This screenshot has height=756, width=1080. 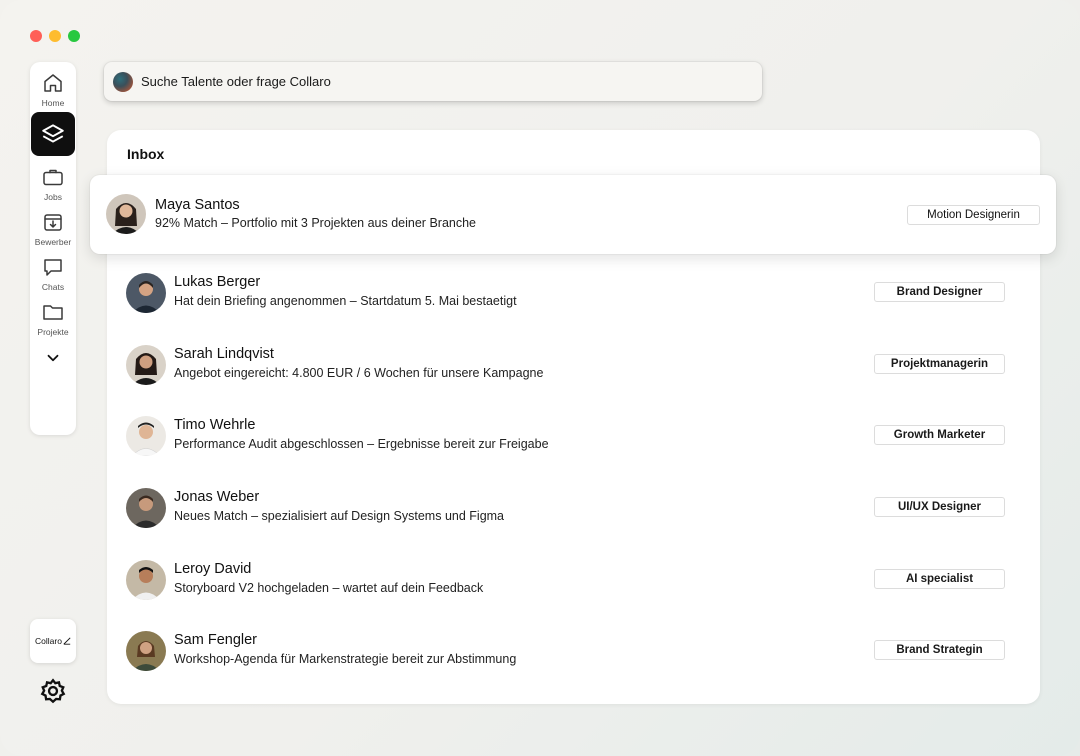 I want to click on brand-logo-button: Collaro, so click(x=53, y=641).